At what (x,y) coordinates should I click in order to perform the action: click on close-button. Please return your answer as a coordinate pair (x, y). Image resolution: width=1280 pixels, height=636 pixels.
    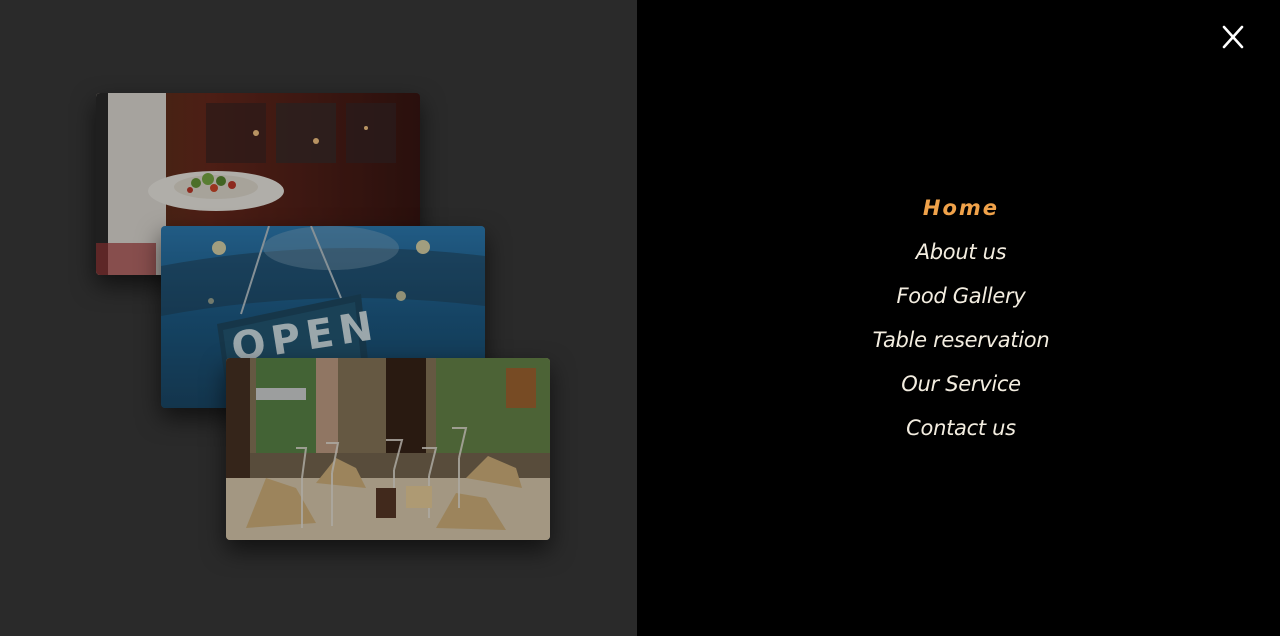
    Looking at the image, I should click on (1233, 37).